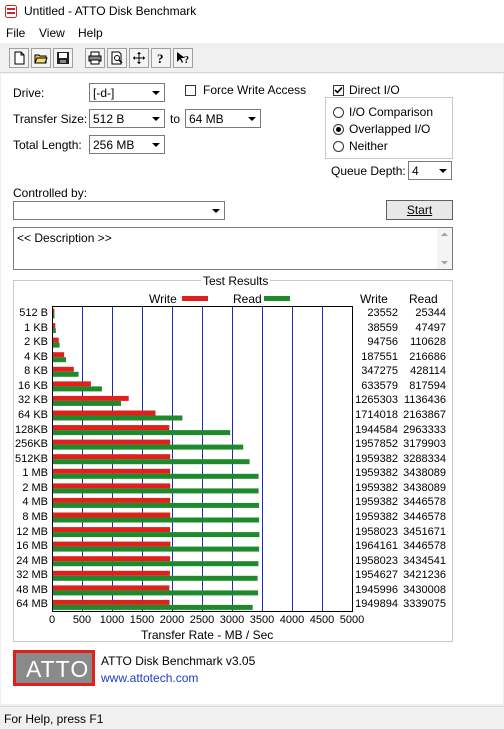 The width and height of the screenshot is (504, 729). What do you see at coordinates (35, 502) in the screenshot?
I see `row-label: 4 MB` at bounding box center [35, 502].